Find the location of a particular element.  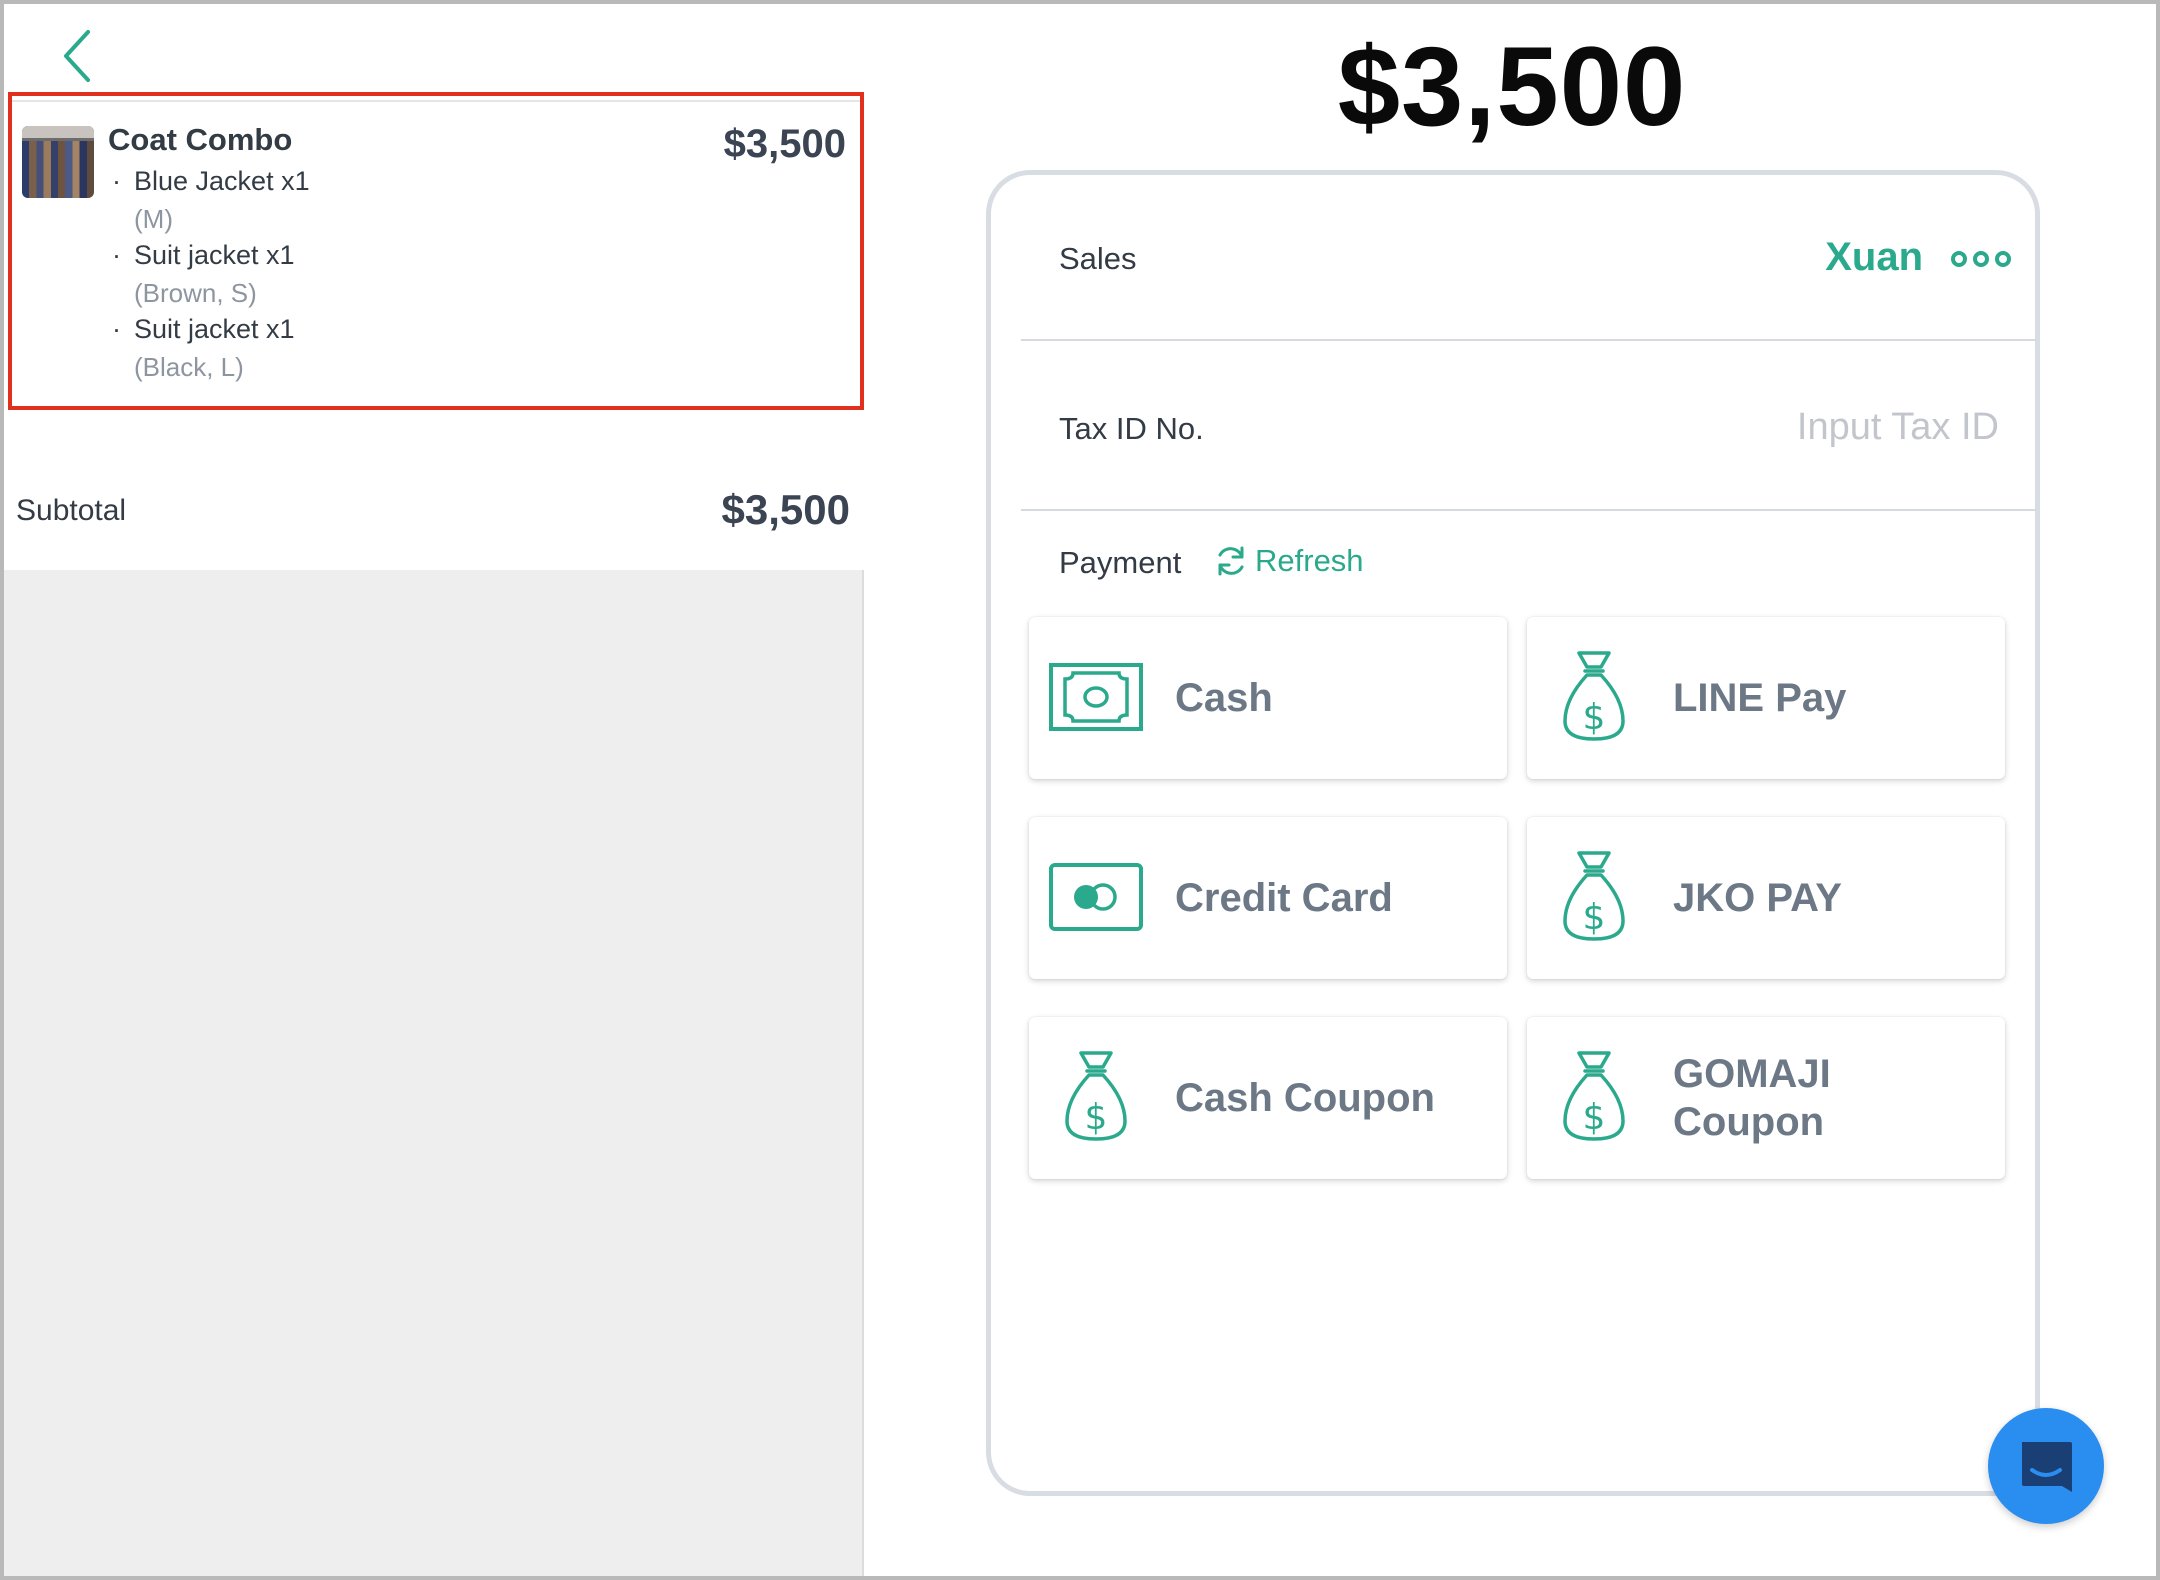

tax-id-label: Tax ID No. is located at coordinates (1131, 428).